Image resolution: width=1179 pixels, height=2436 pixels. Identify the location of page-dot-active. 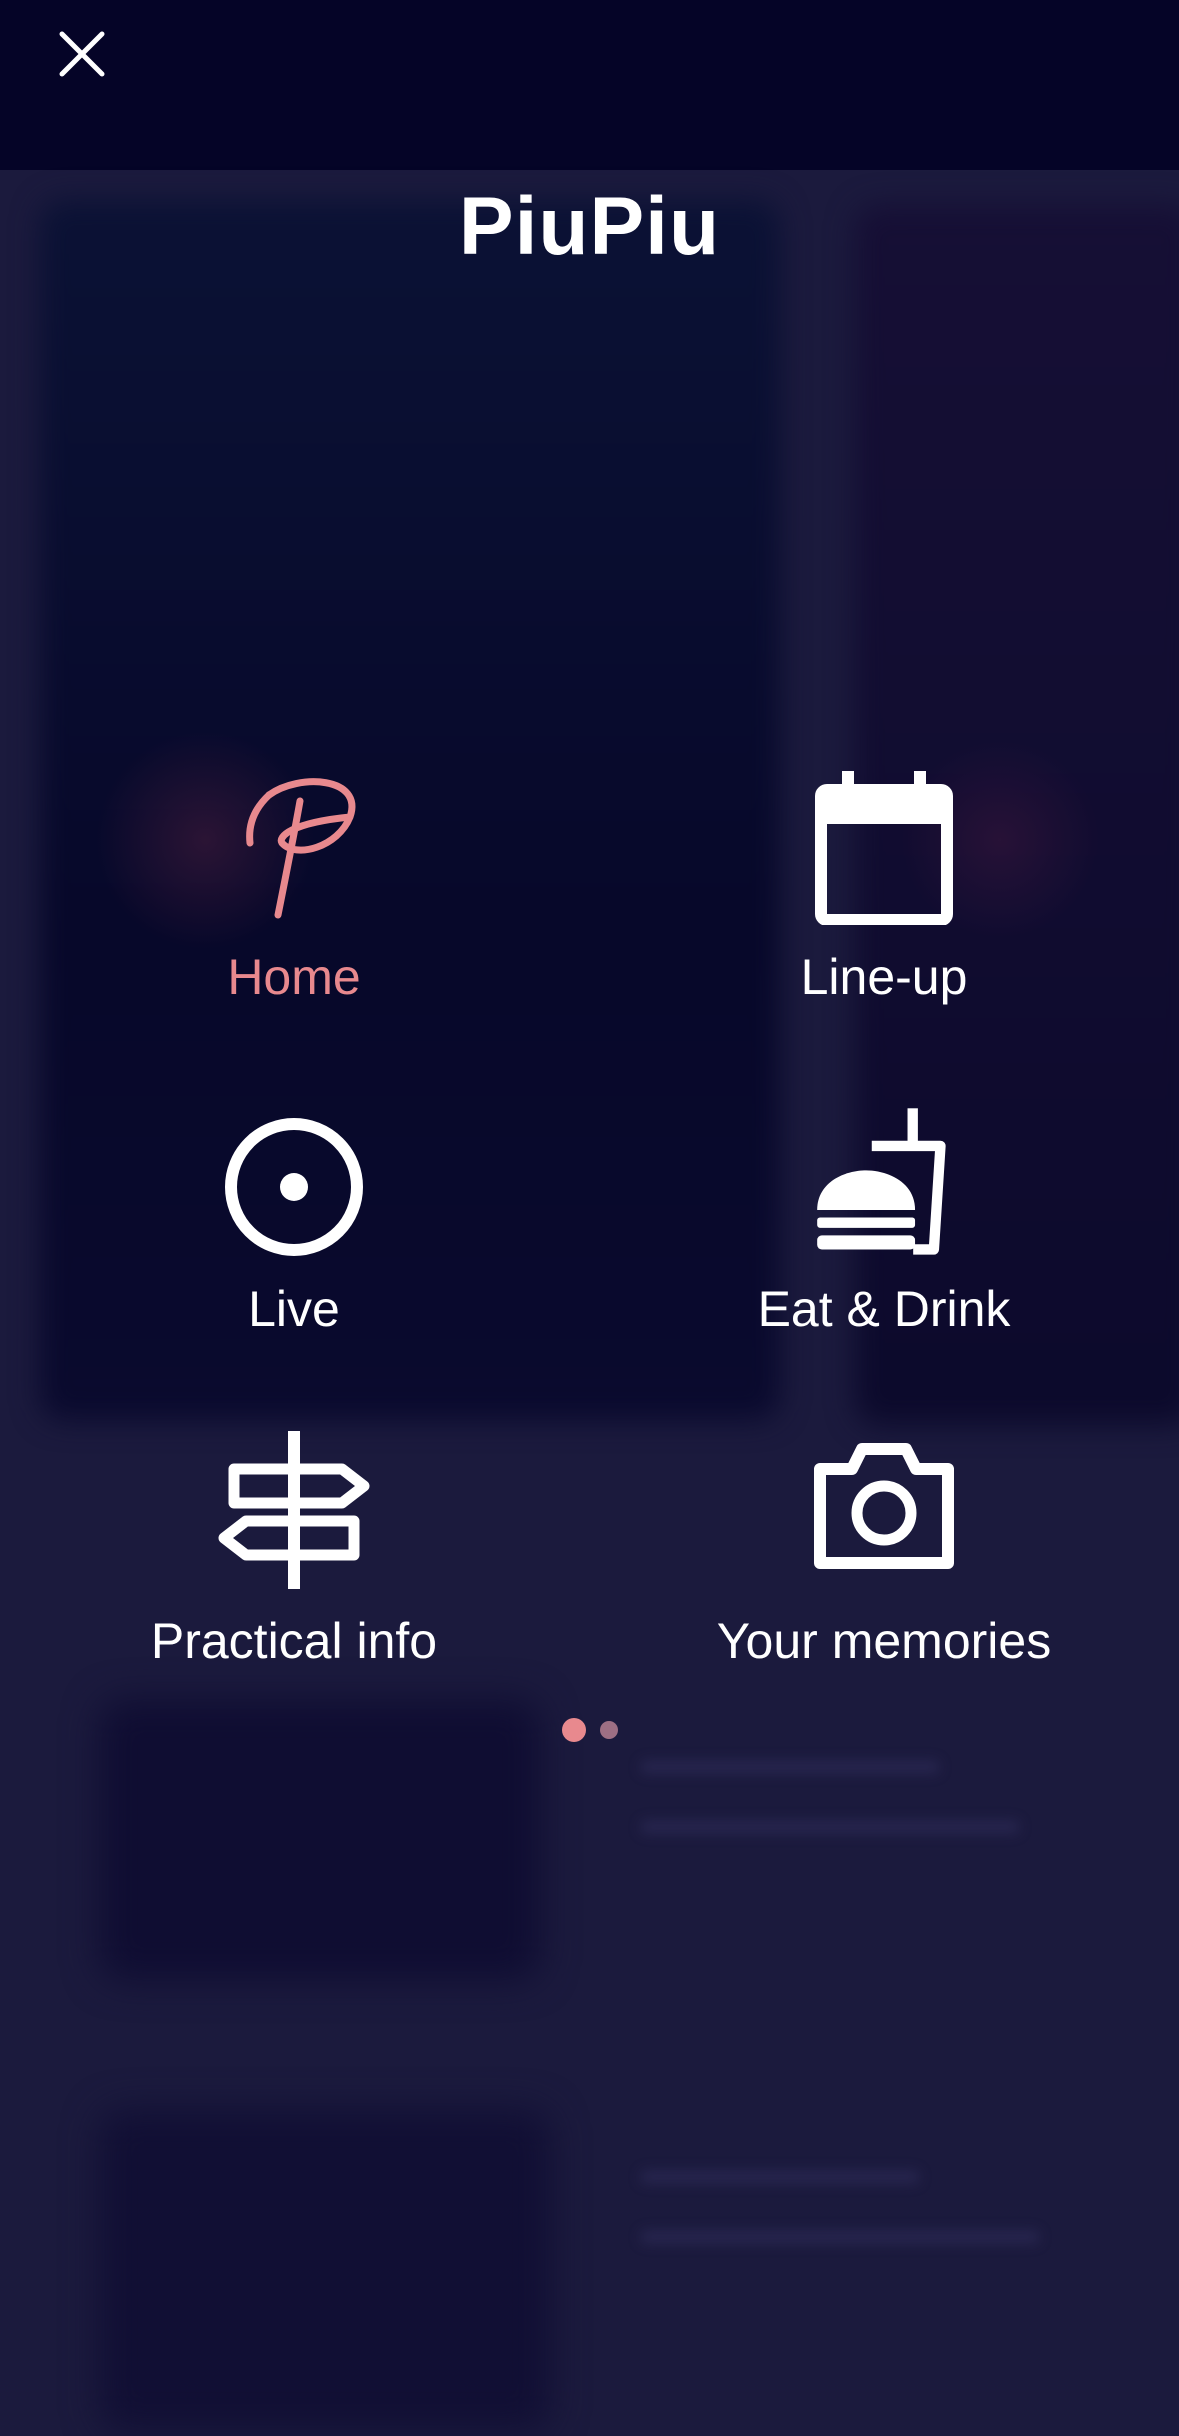
(573, 1730).